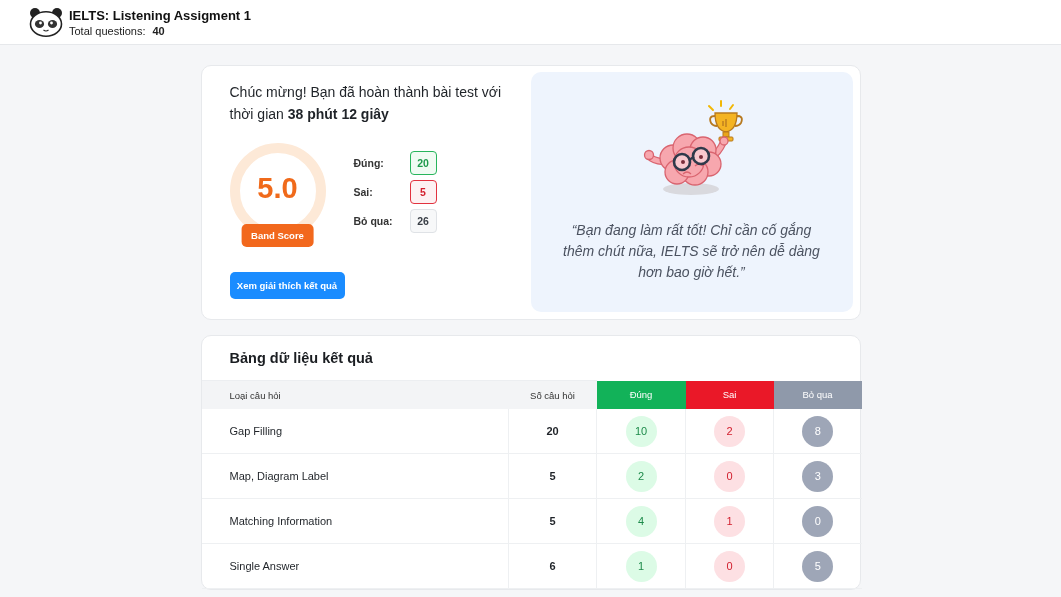 The width and height of the screenshot is (1061, 597). Describe the element at coordinates (301, 358) in the screenshot. I see `results-table-title: Bảng dữ liệu kết quả` at that location.